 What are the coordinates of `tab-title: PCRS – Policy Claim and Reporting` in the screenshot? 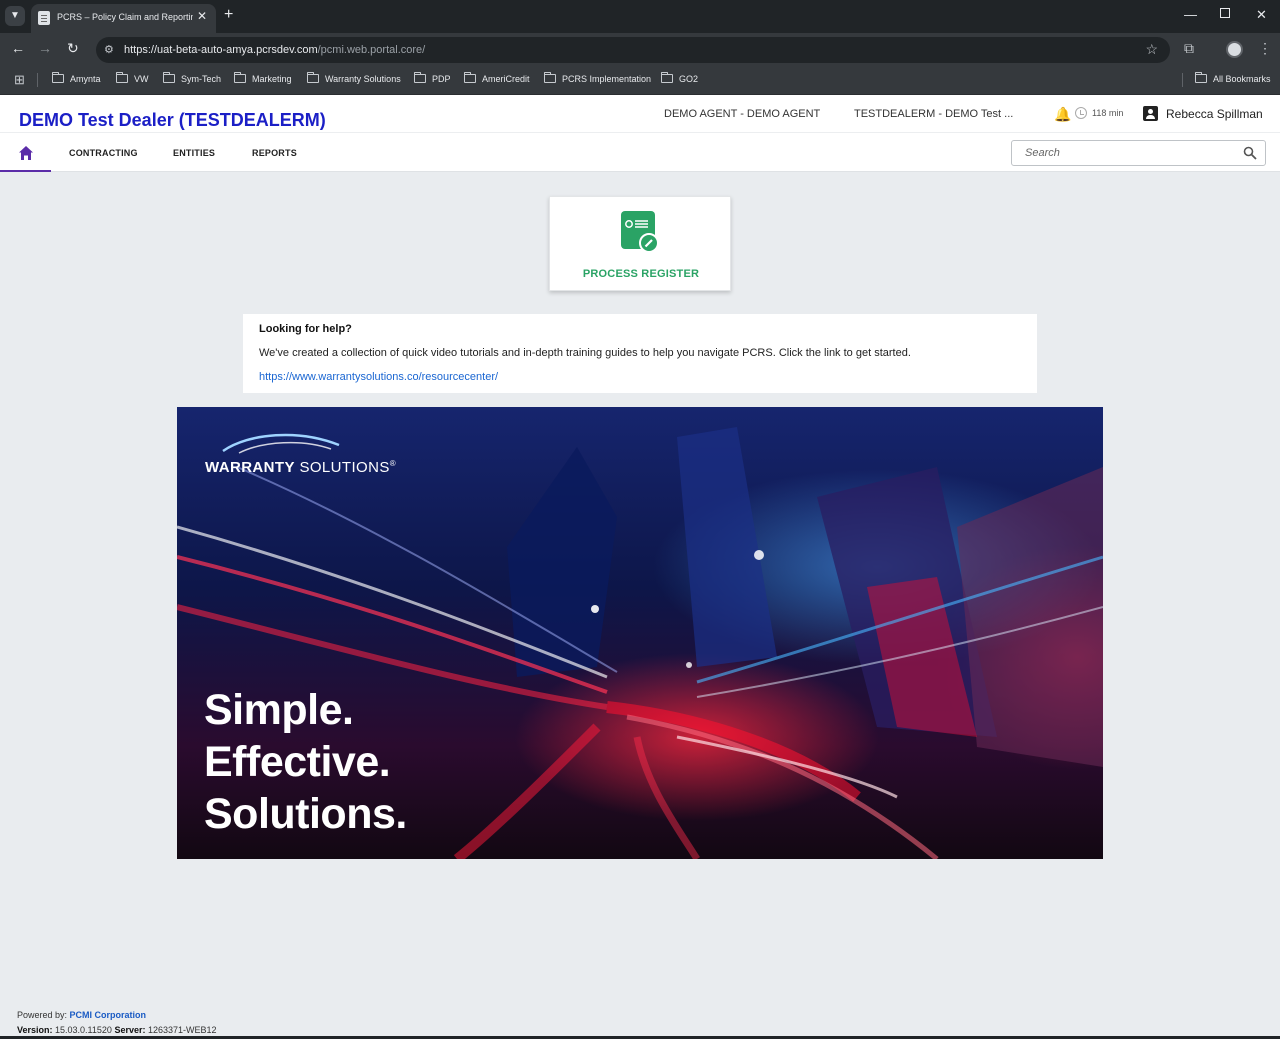 It's located at (125, 17).